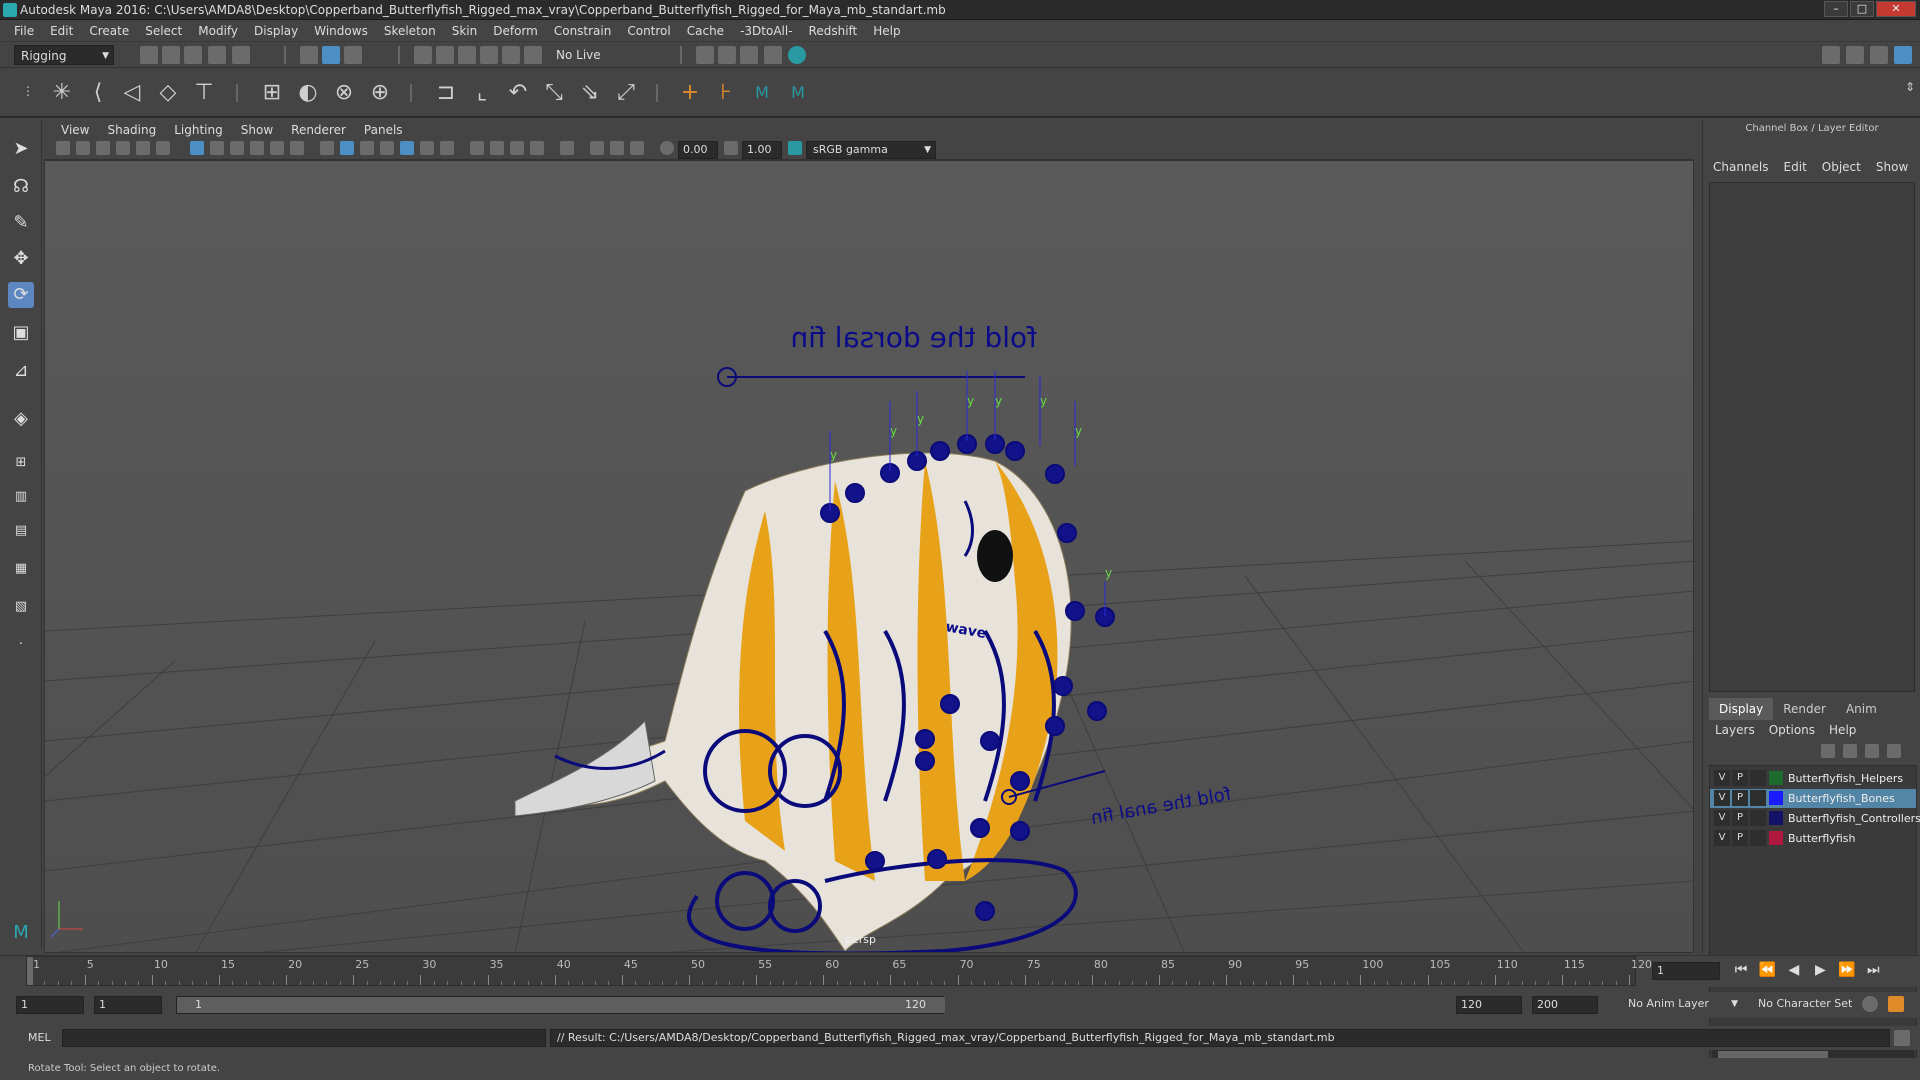 This screenshot has height=1080, width=1920. Describe the element at coordinates (75, 130) in the screenshot. I see `panel-menu-view: View` at that location.